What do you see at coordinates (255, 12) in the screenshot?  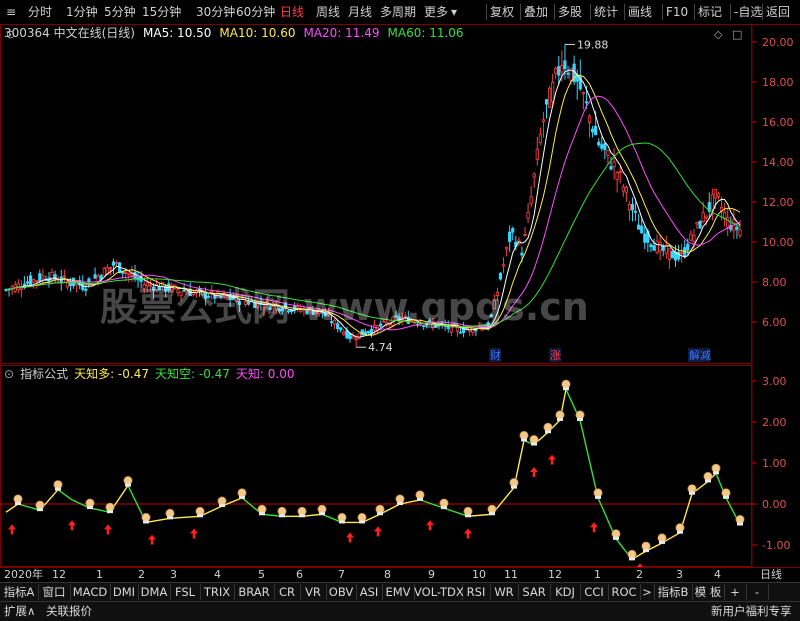 I see `period-tab-5: 60分钟` at bounding box center [255, 12].